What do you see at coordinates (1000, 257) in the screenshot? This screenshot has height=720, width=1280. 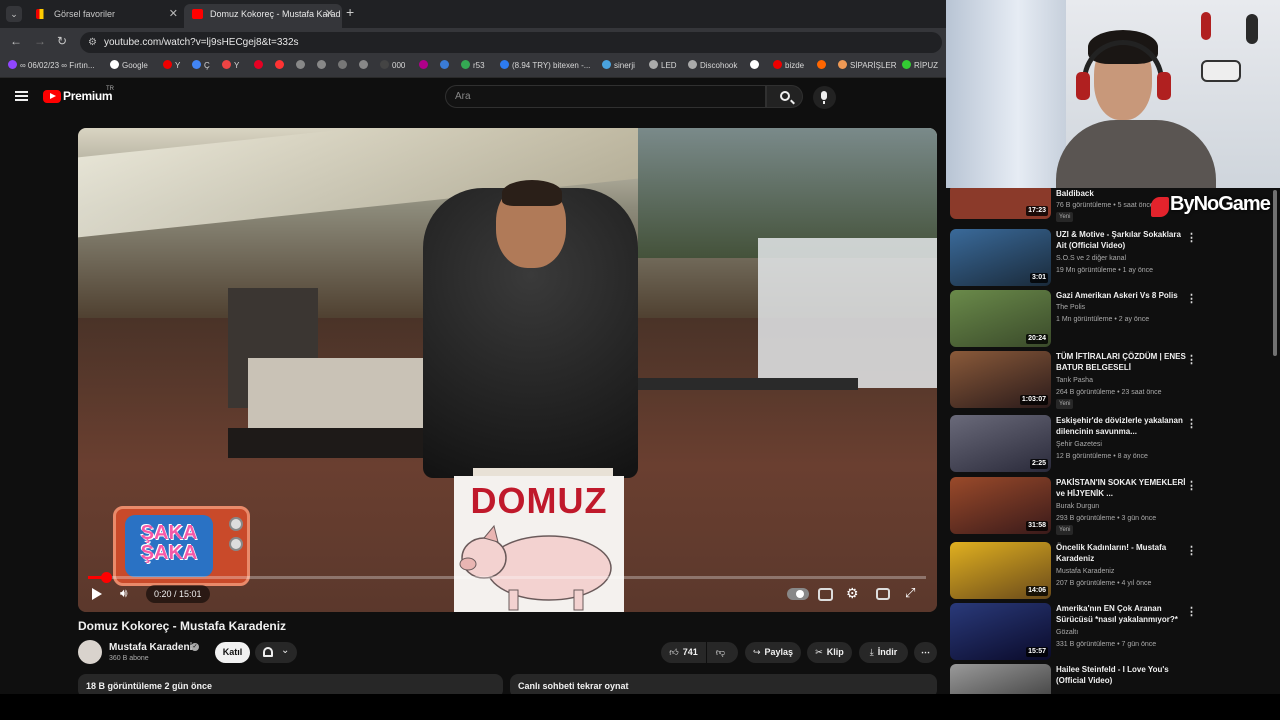 I see `video-thumbnail: 3:01` at bounding box center [1000, 257].